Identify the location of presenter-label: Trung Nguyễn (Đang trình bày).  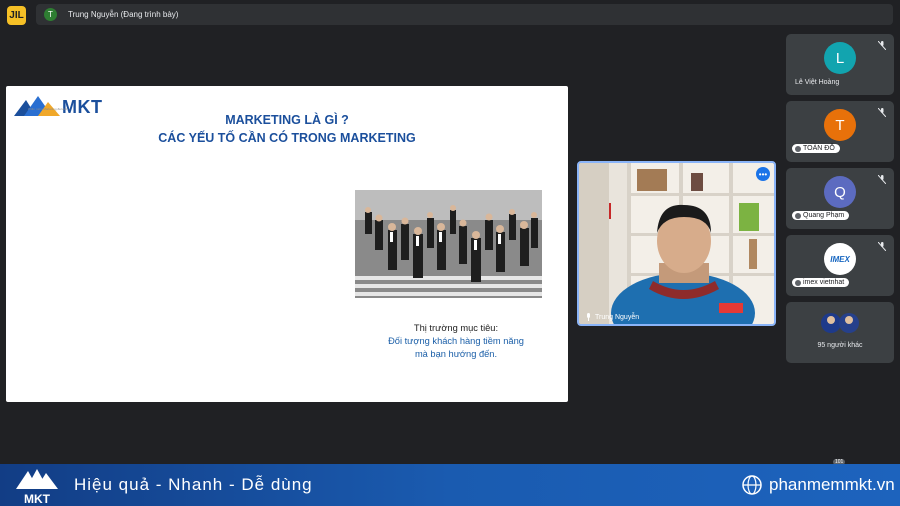
(123, 14).